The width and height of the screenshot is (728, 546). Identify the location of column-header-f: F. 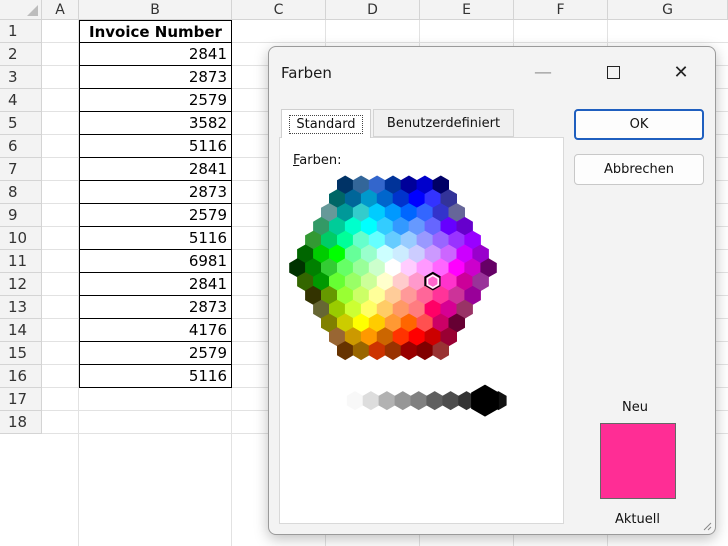
(561, 10).